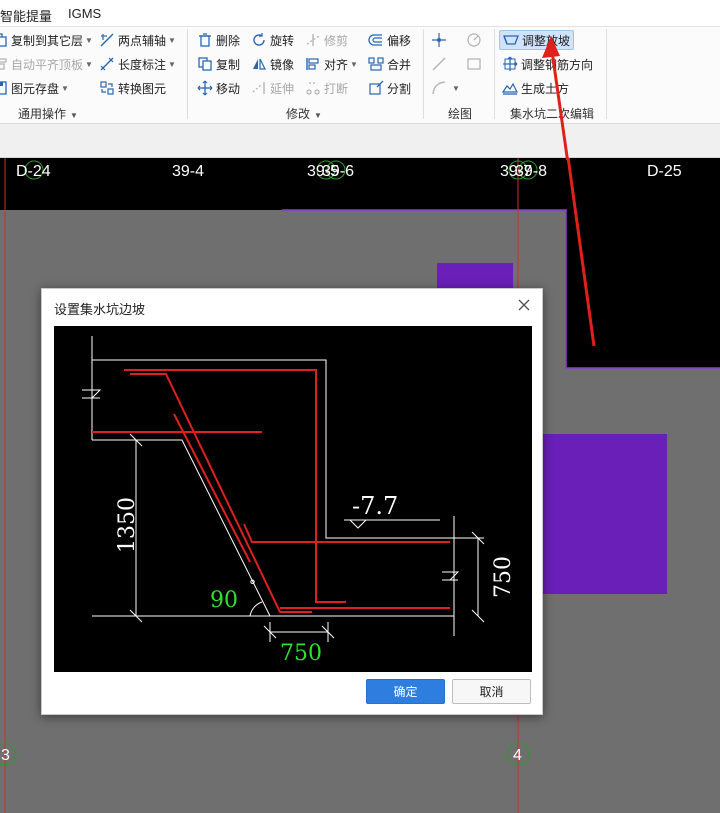 Image resolution: width=720 pixels, height=813 pixels. I want to click on axis-number: 4, so click(517, 755).